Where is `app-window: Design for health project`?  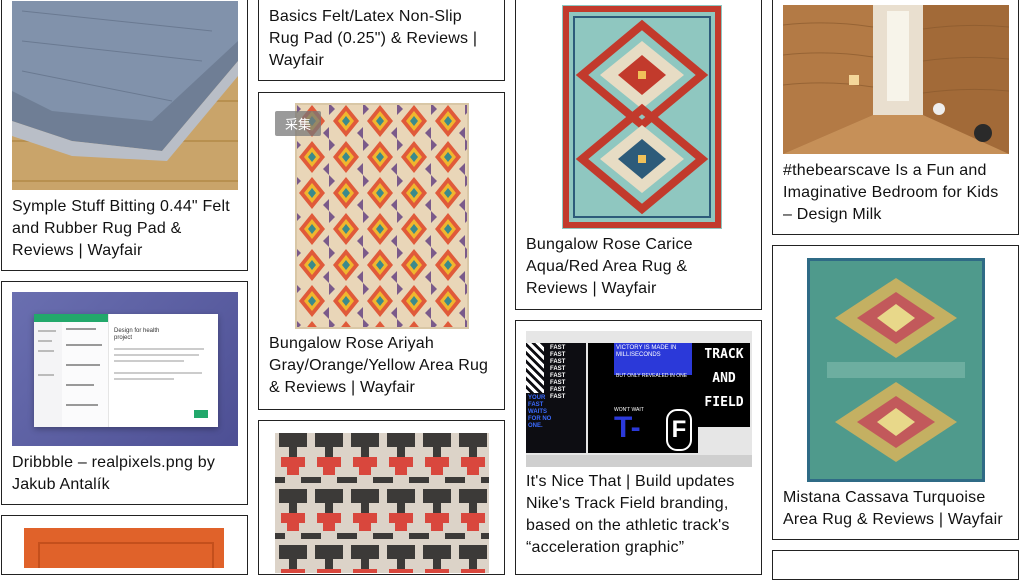 app-window: Design for health project is located at coordinates (126, 370).